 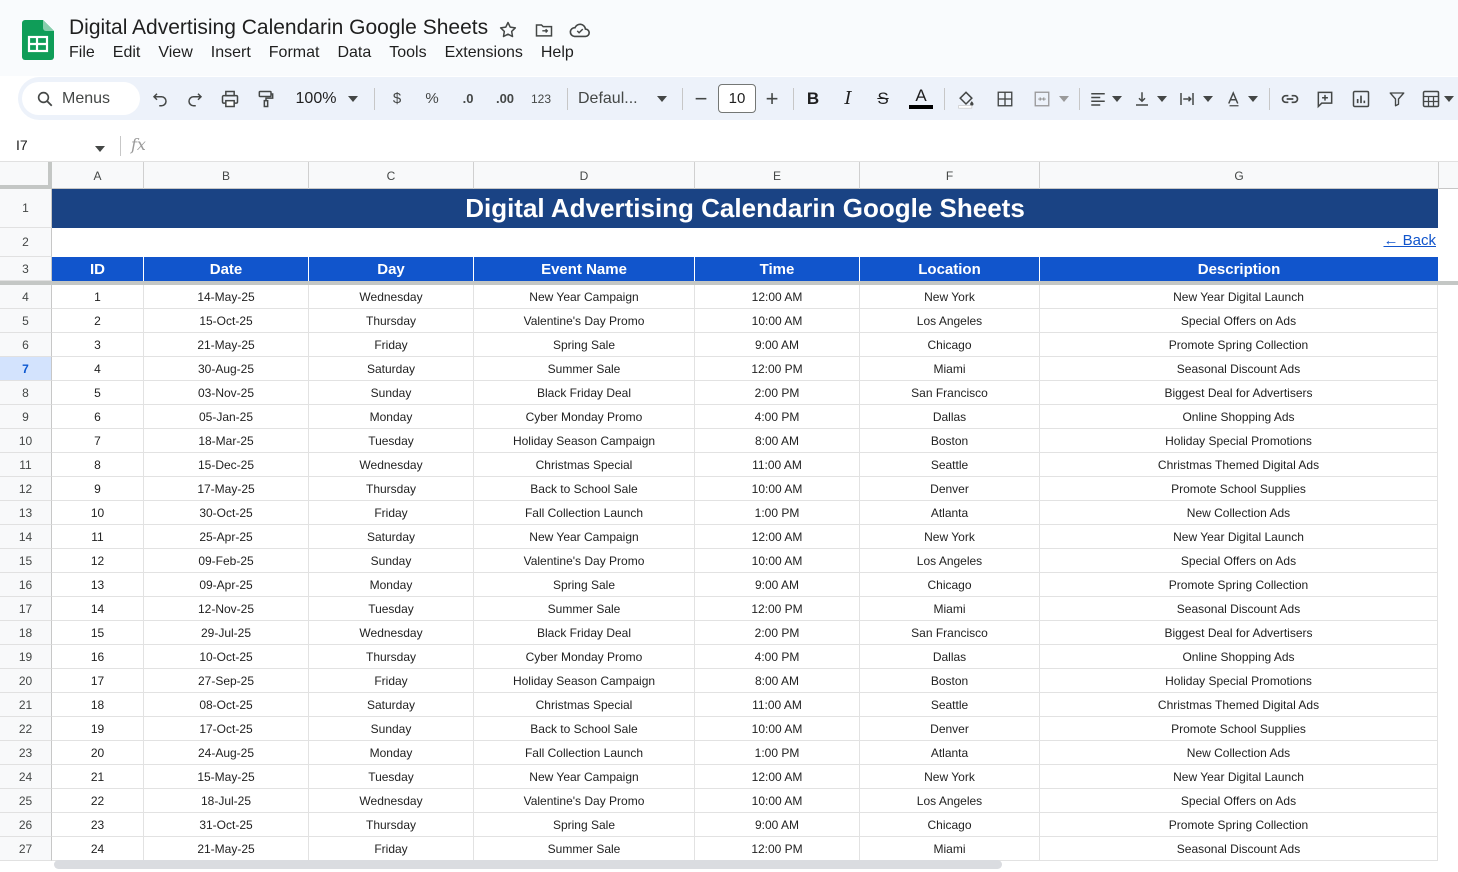 What do you see at coordinates (82, 53) in the screenshot?
I see `menu-file: File` at bounding box center [82, 53].